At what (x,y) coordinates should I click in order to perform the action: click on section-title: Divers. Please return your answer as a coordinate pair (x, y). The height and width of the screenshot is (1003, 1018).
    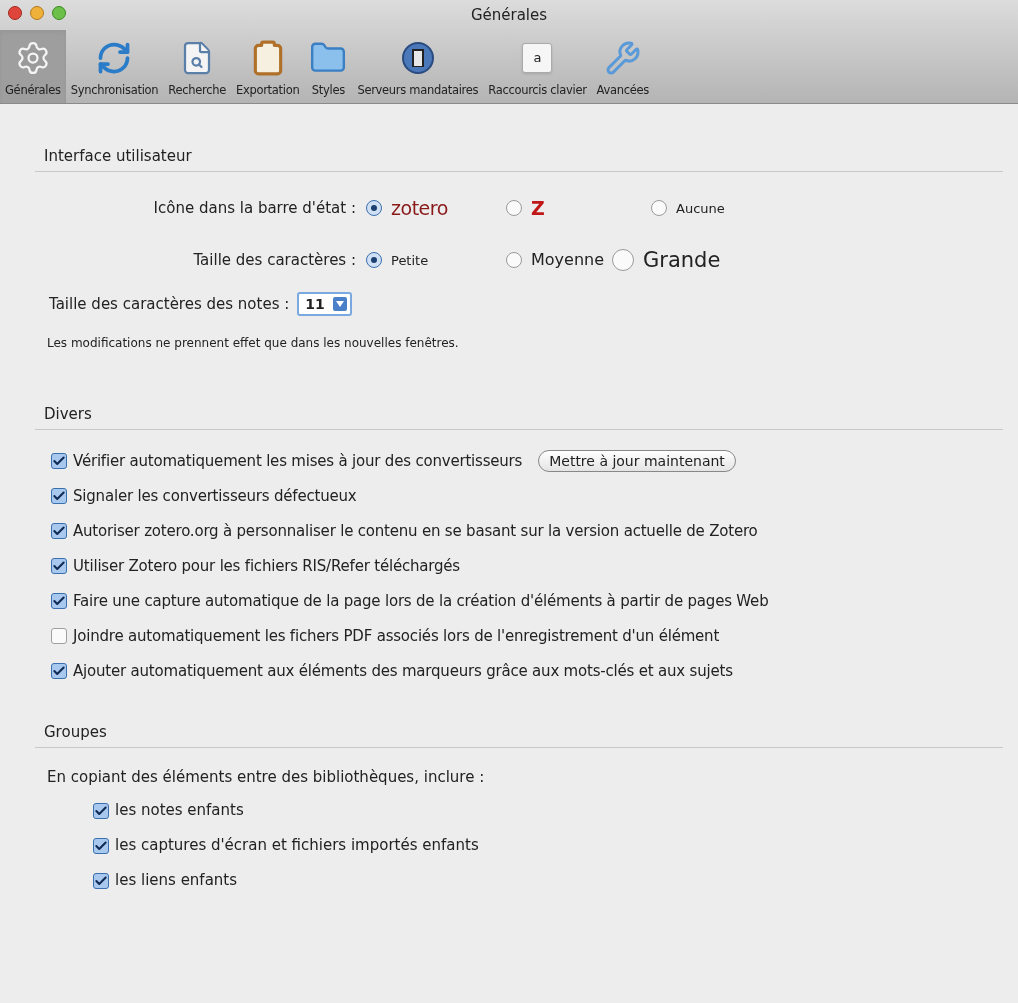
    Looking at the image, I should click on (68, 414).